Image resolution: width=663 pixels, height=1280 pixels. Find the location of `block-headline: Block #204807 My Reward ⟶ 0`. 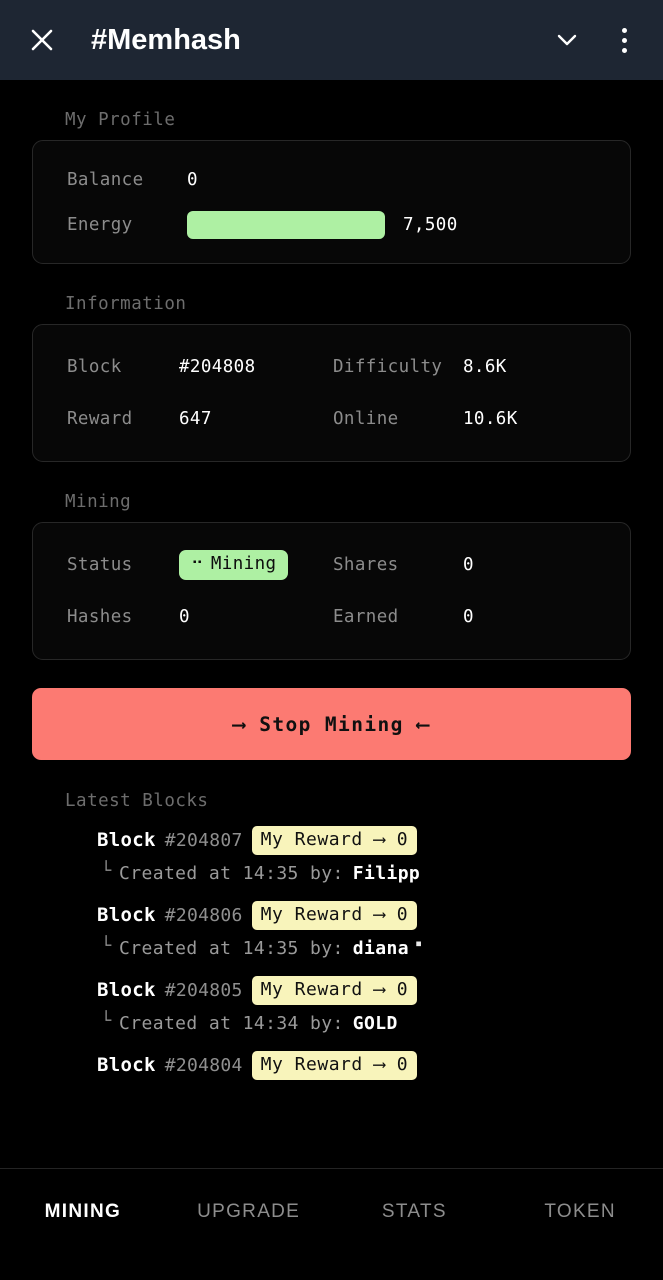

block-headline: Block #204807 My Reward ⟶ 0 is located at coordinates (364, 840).